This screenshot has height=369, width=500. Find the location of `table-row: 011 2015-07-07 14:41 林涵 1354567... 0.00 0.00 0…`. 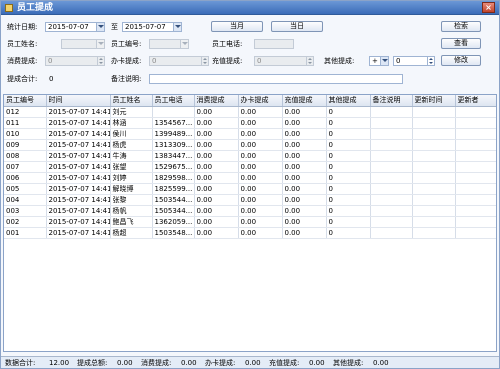

table-row: 011 2015-07-07 14:41 林涵 1354567... 0.00 0.00 0… is located at coordinates (250, 123).